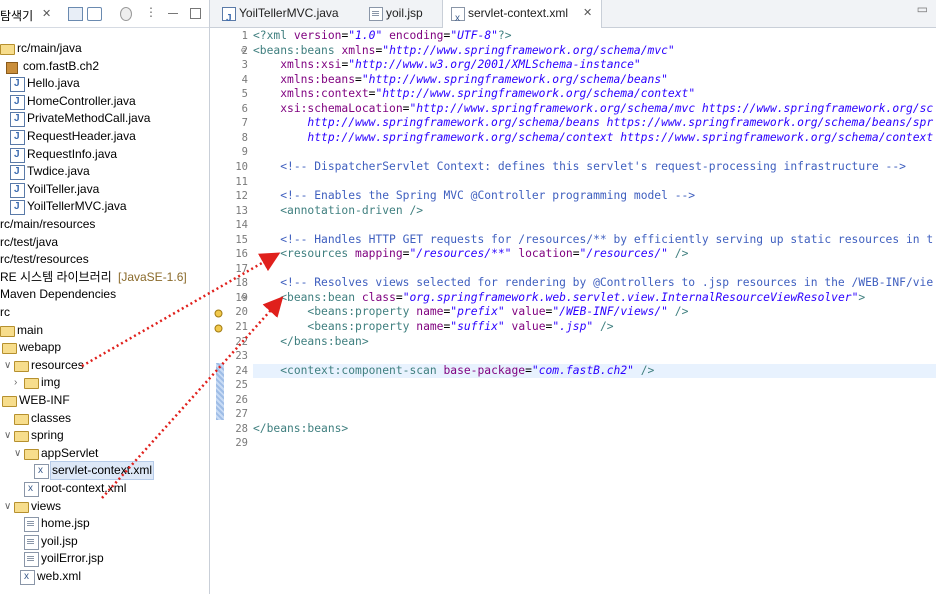  What do you see at coordinates (310, 342) in the screenshot?
I see `code-line: </beans:bean>` at bounding box center [310, 342].